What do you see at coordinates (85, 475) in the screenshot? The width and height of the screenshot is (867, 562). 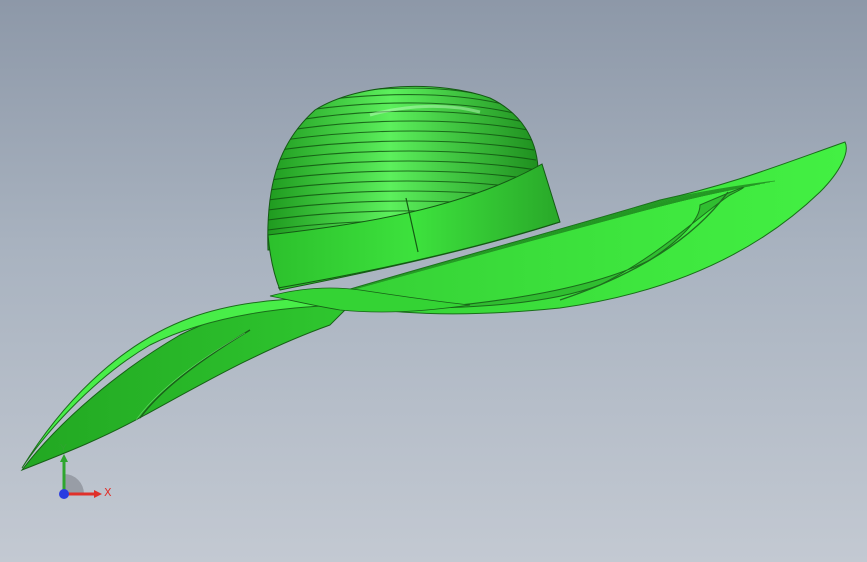 I see `coordinate-triad: Y X` at bounding box center [85, 475].